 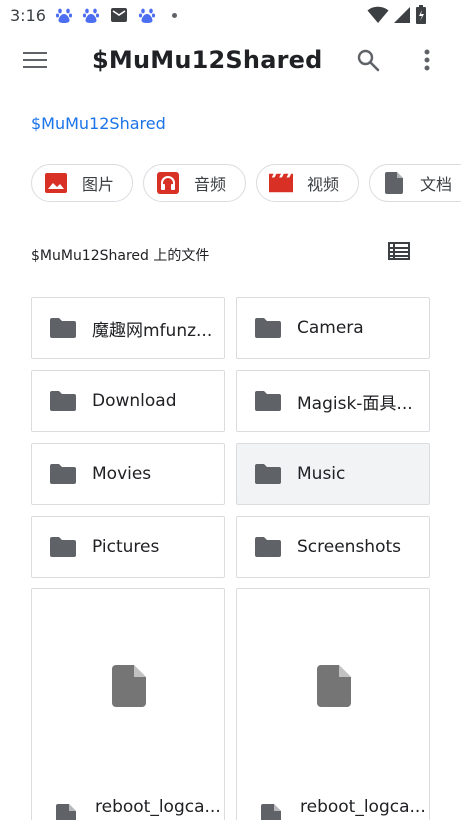 I want to click on chip-label: 视频, so click(x=323, y=184).